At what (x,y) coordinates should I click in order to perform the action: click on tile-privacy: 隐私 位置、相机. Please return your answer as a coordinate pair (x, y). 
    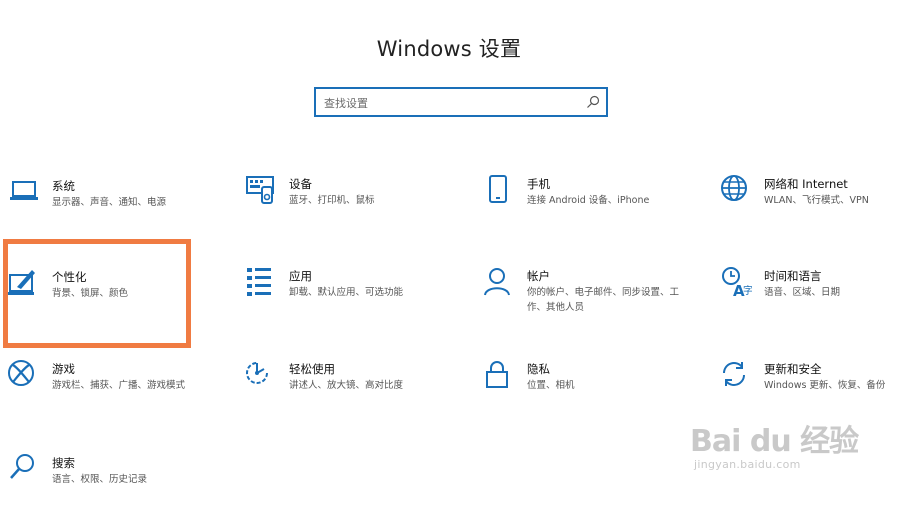
    Looking at the image, I should click on (583, 389).